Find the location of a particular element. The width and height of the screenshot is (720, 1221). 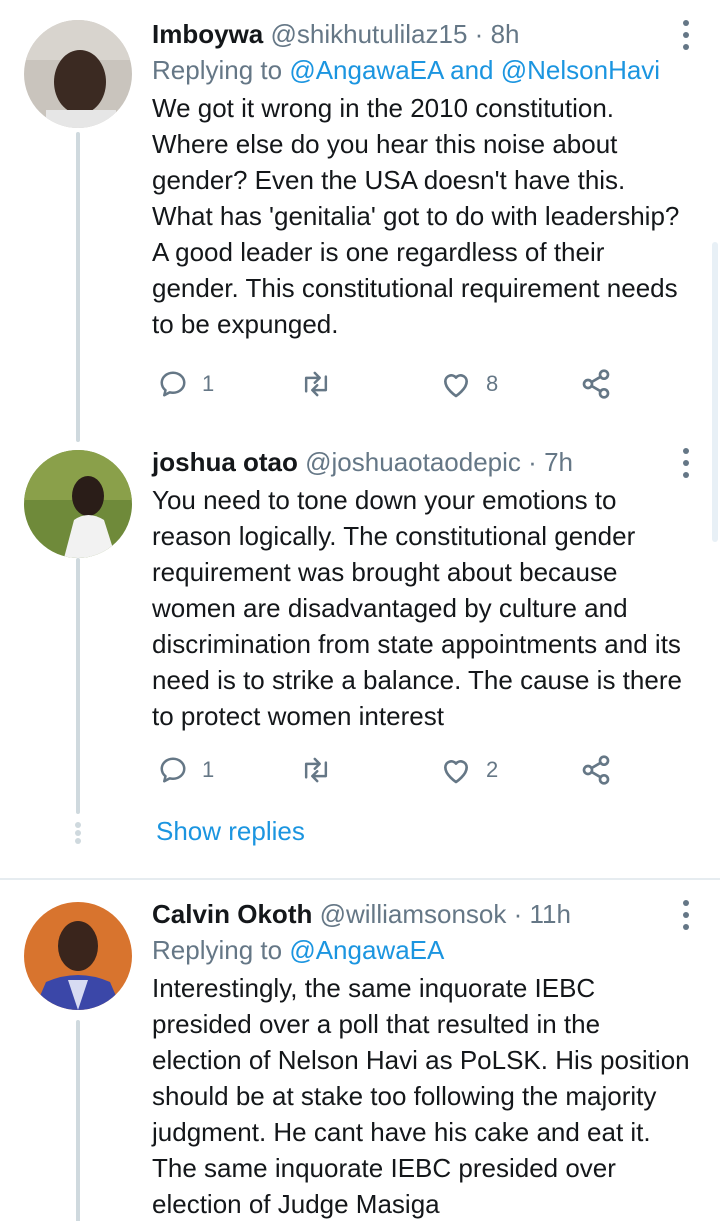

display-name: joshua otao is located at coordinates (225, 462).